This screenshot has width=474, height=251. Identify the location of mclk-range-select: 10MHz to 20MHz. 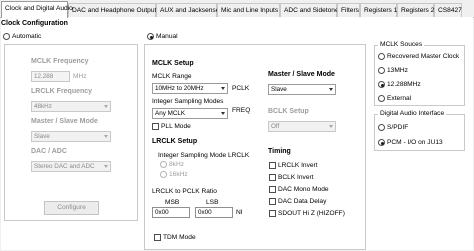
(190, 88).